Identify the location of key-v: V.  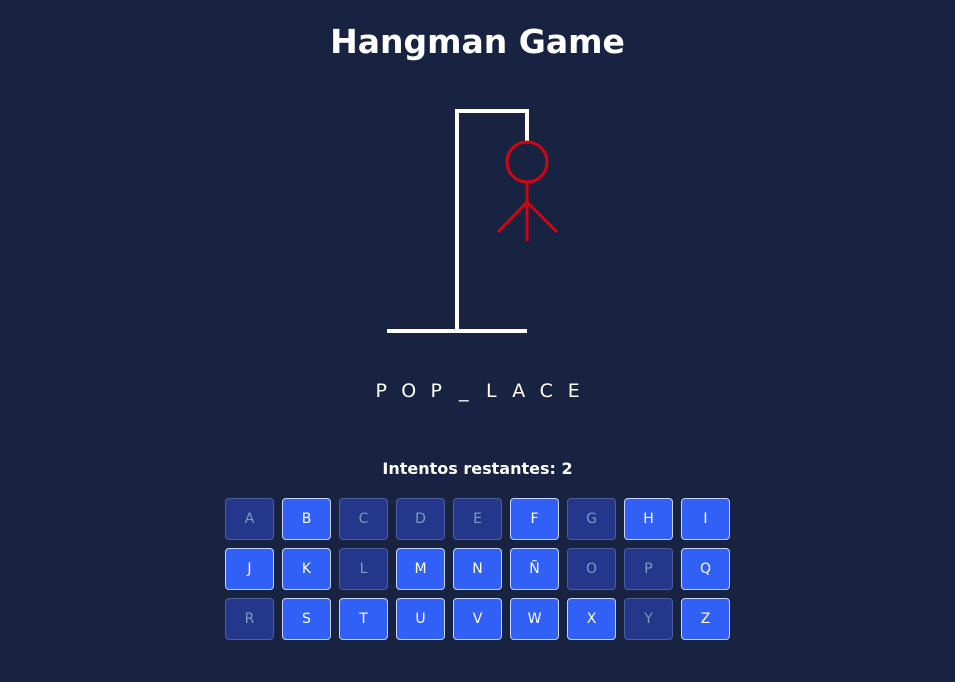
(477, 619).